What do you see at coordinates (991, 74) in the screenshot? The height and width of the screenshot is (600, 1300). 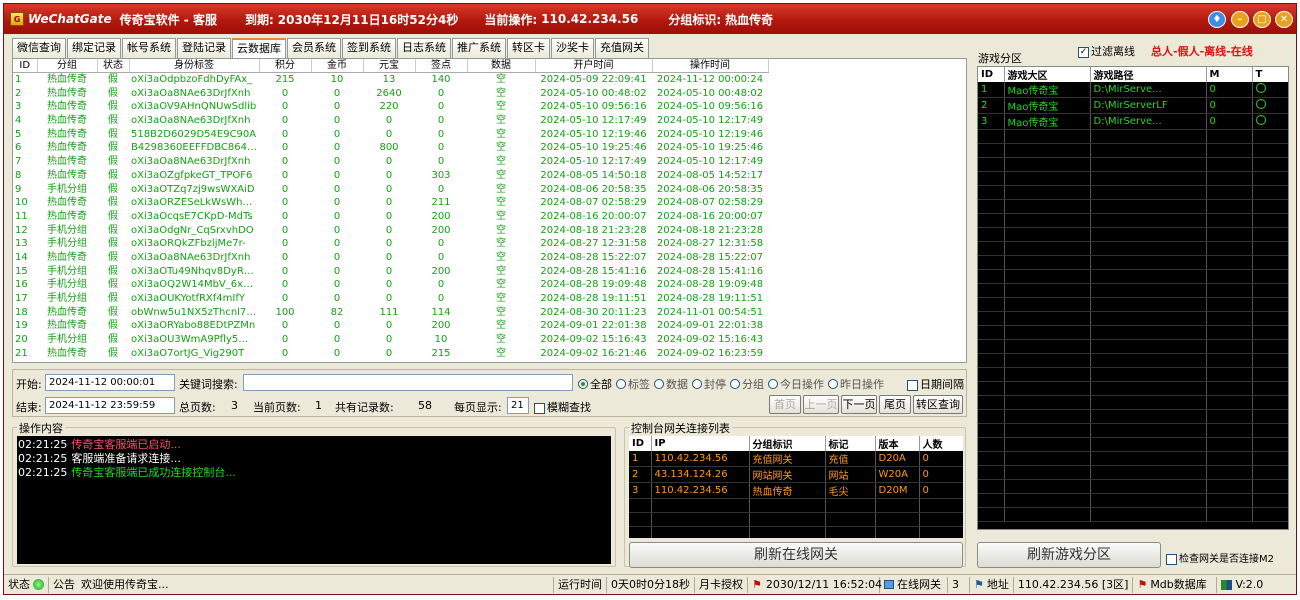 I see `zone-column-header: ID` at bounding box center [991, 74].